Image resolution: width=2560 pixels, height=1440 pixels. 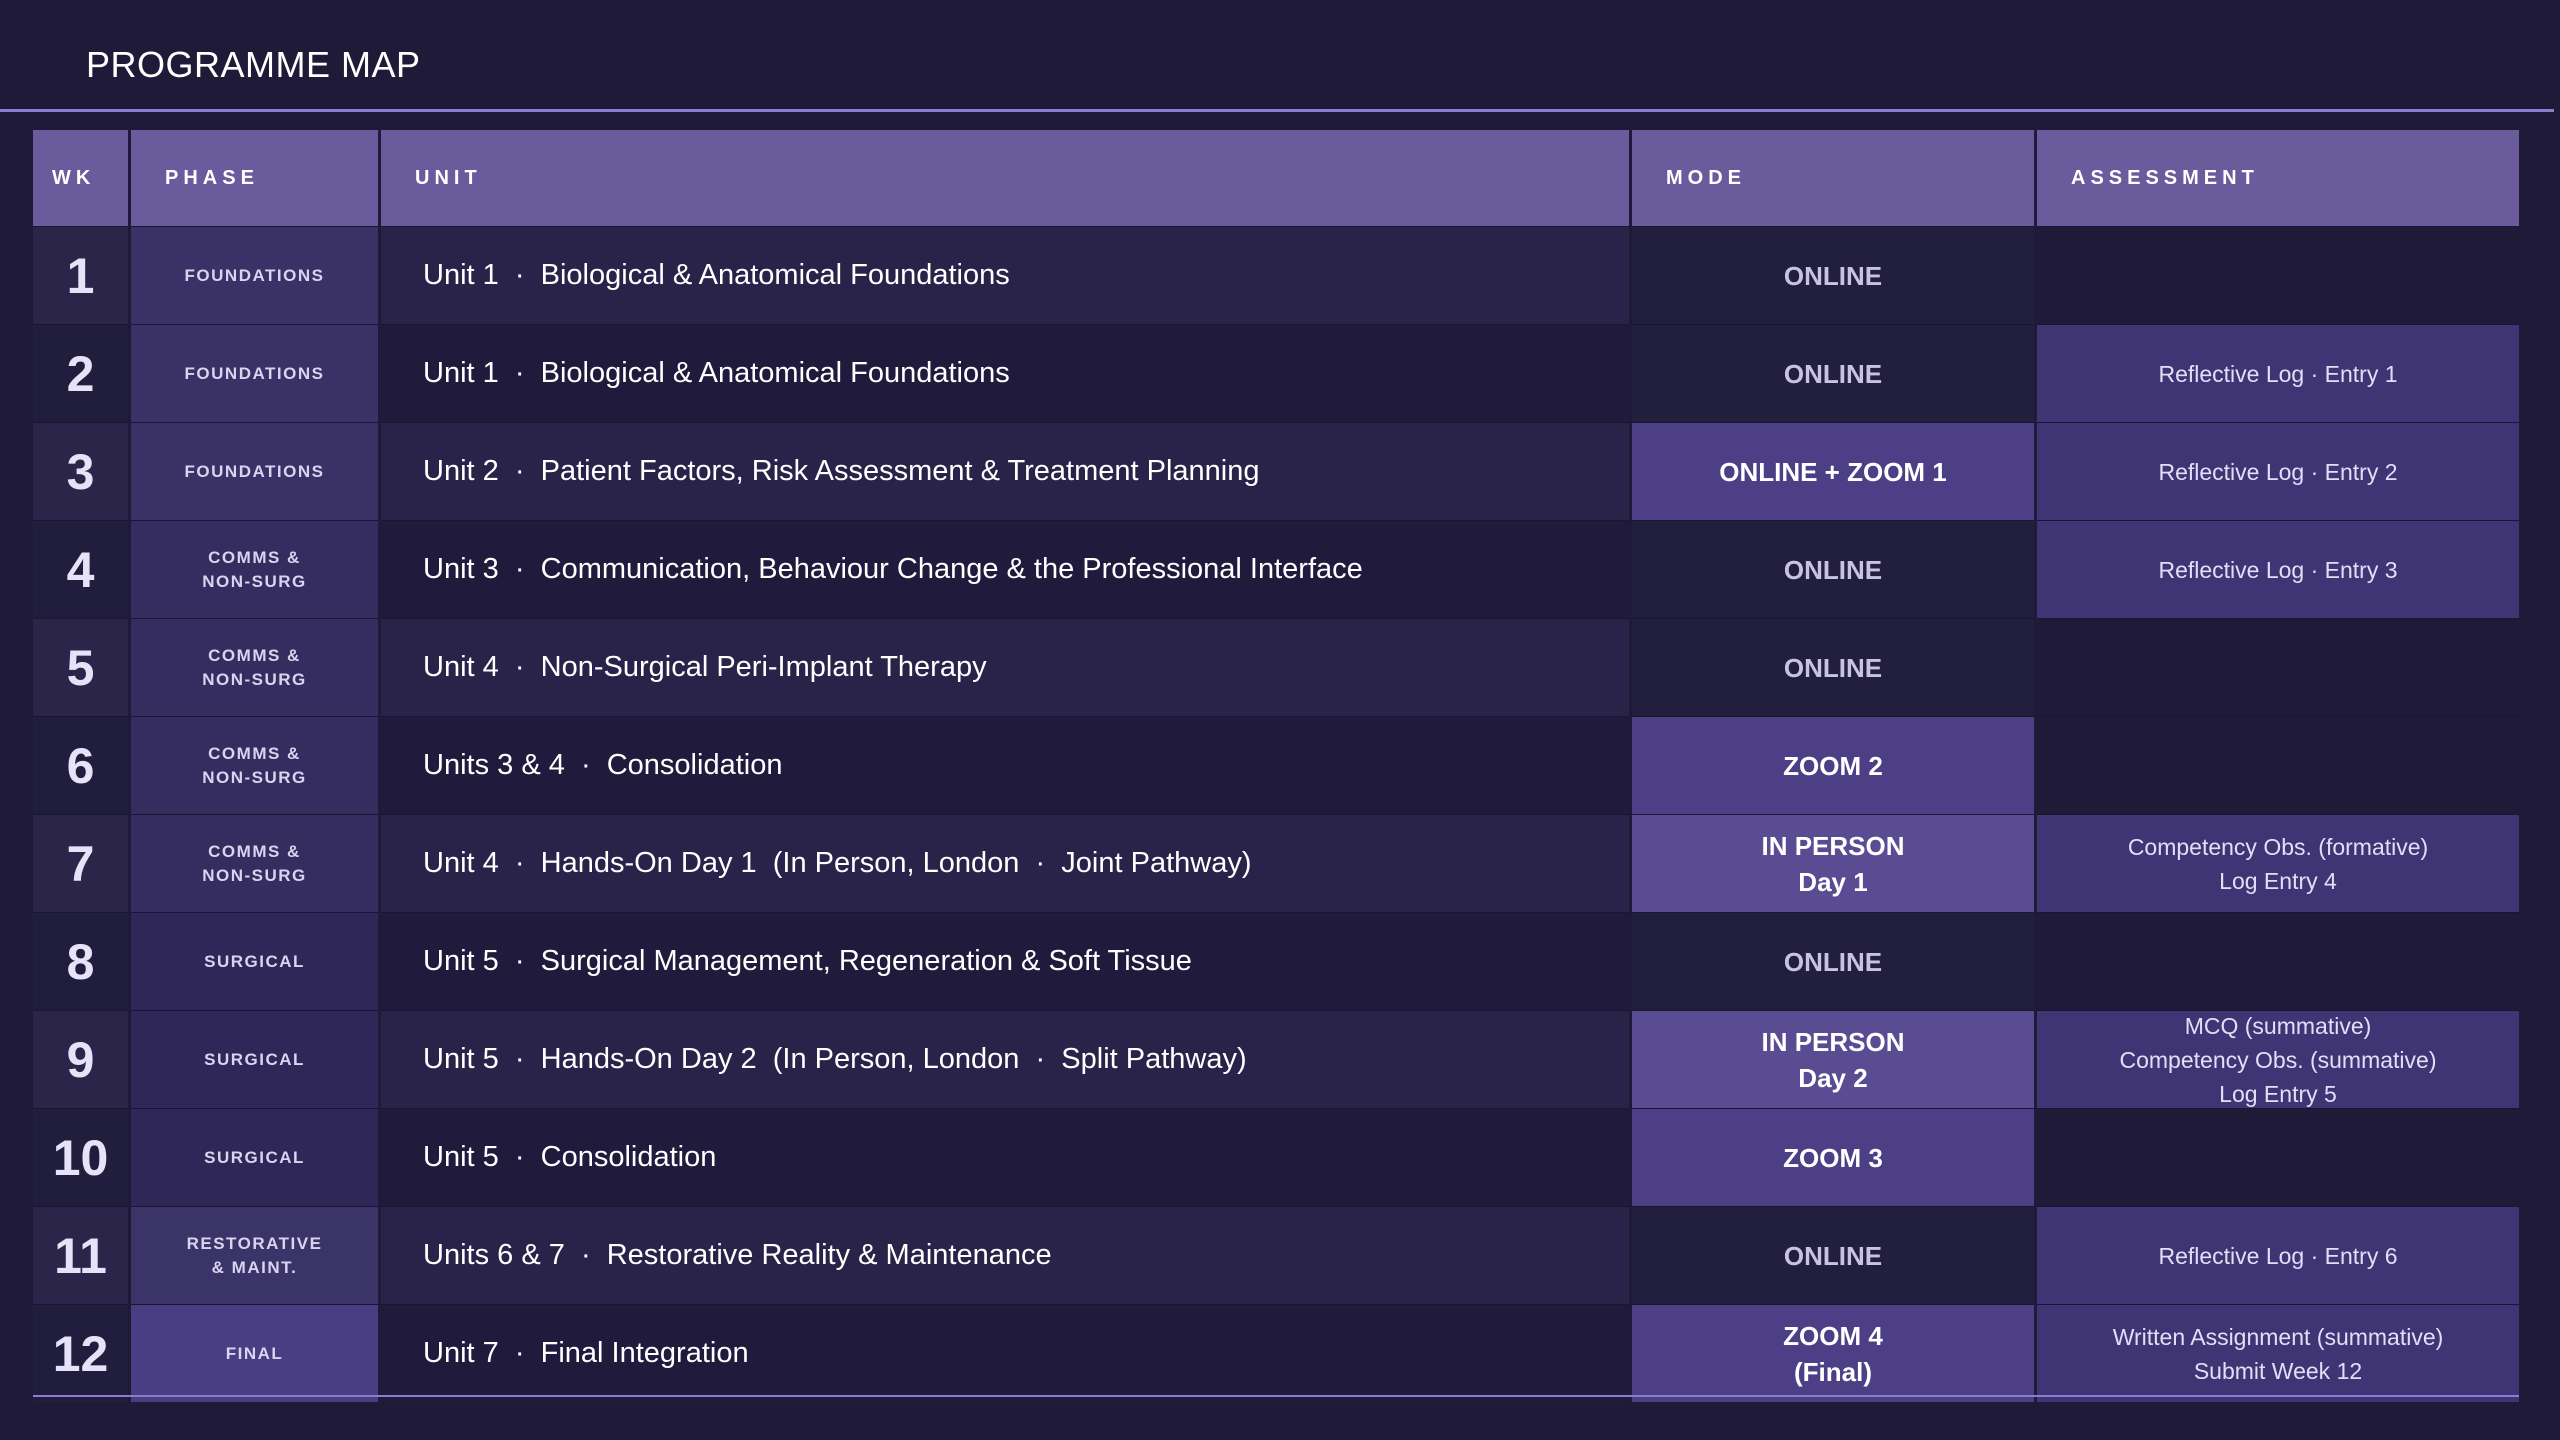 I want to click on mode-badge: ZOOM 4 (Final), so click(x=1833, y=1353).